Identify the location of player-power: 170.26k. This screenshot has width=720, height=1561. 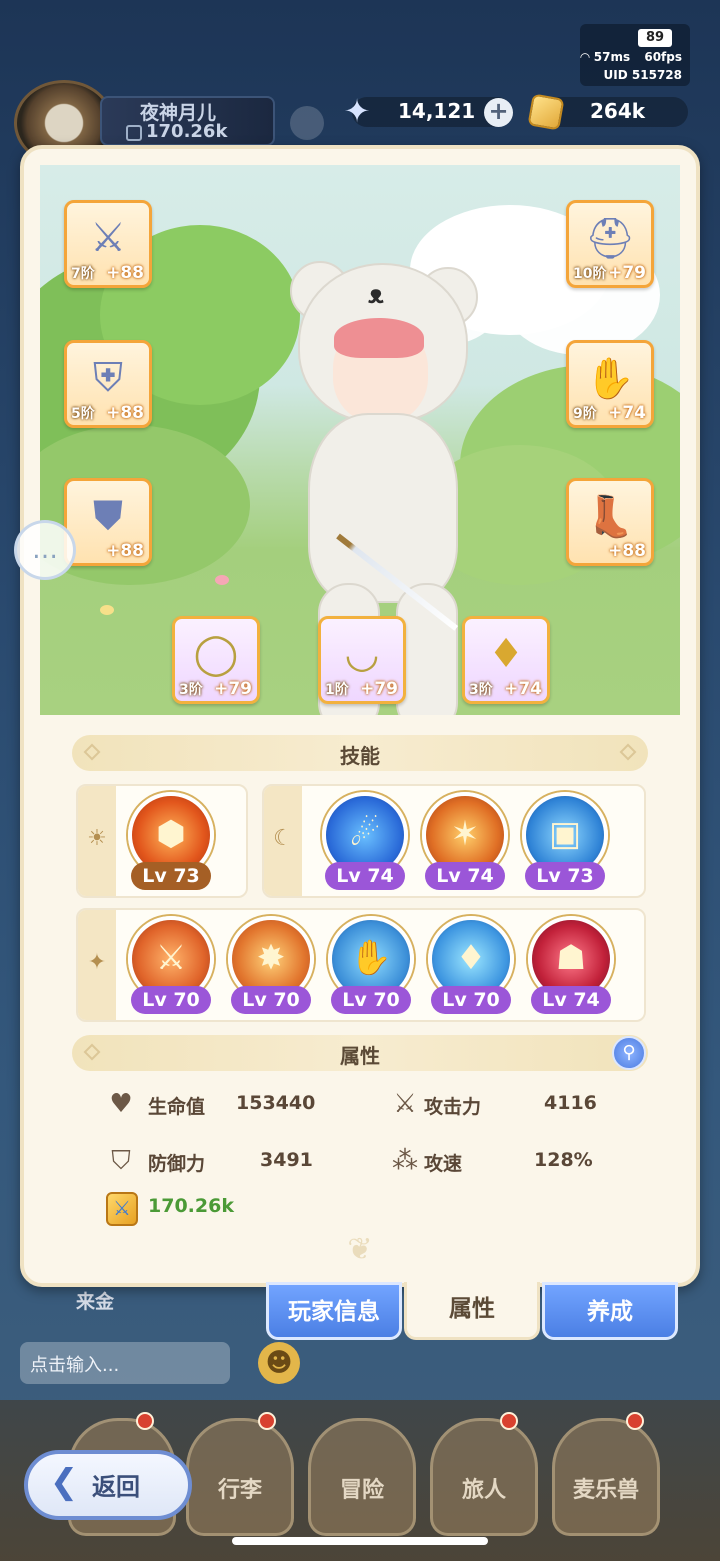
(187, 131).